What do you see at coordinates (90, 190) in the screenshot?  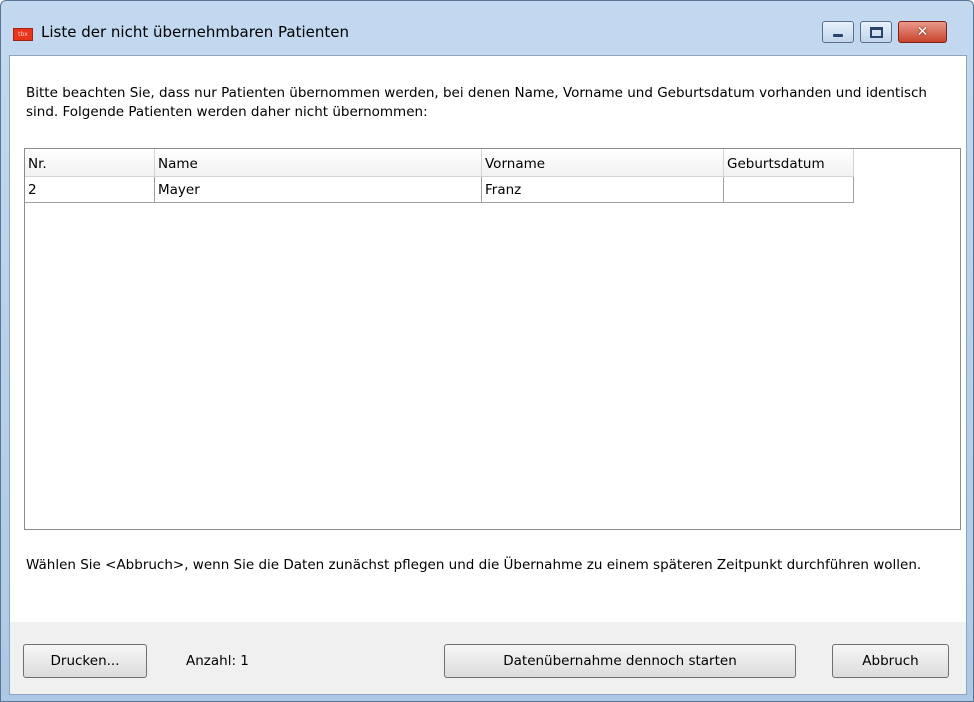 I see `cell-nr: 2` at bounding box center [90, 190].